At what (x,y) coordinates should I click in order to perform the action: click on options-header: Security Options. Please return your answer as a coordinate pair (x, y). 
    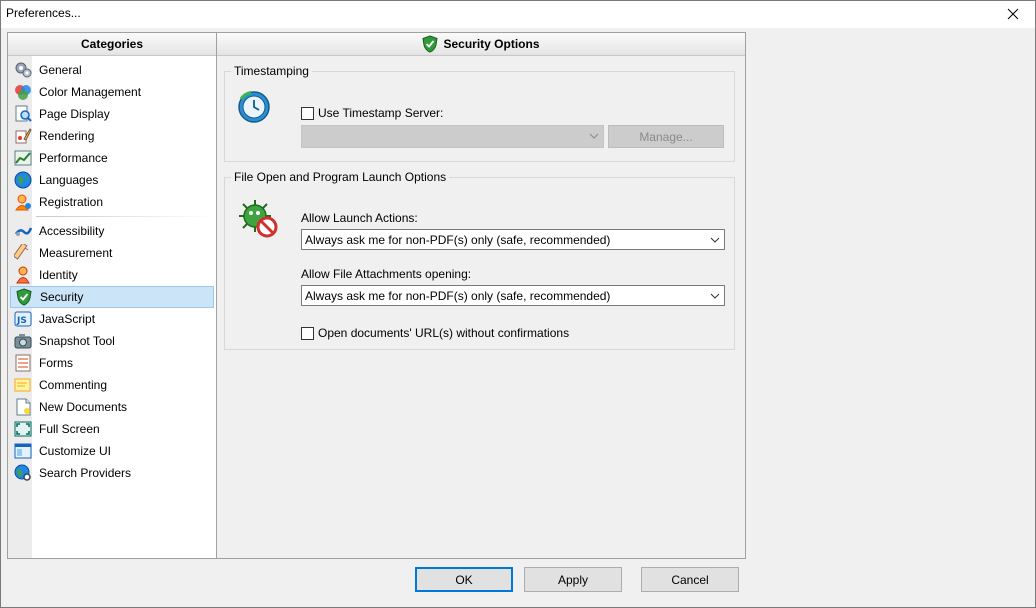
    Looking at the image, I should click on (481, 44).